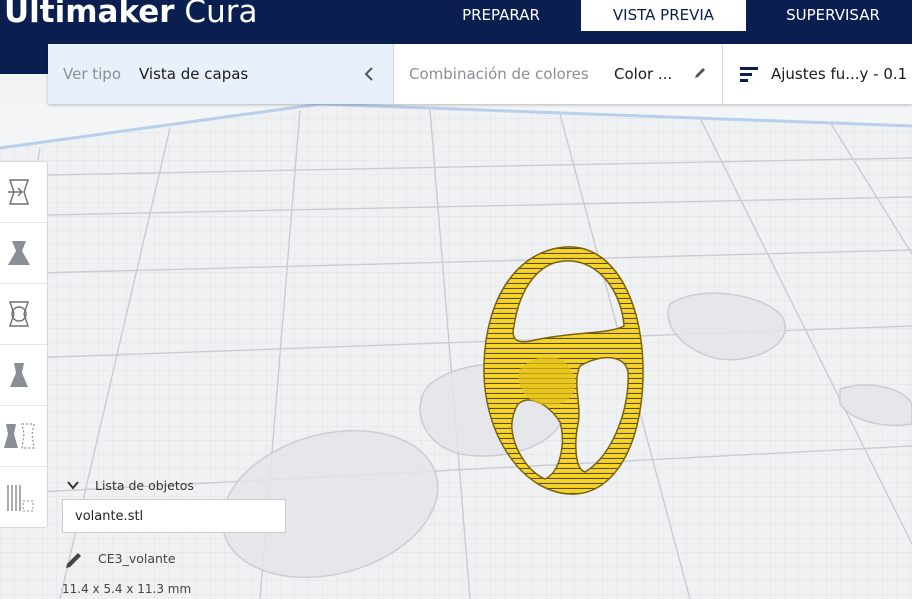  I want to click on support-blocker-icon, so click(20, 498).